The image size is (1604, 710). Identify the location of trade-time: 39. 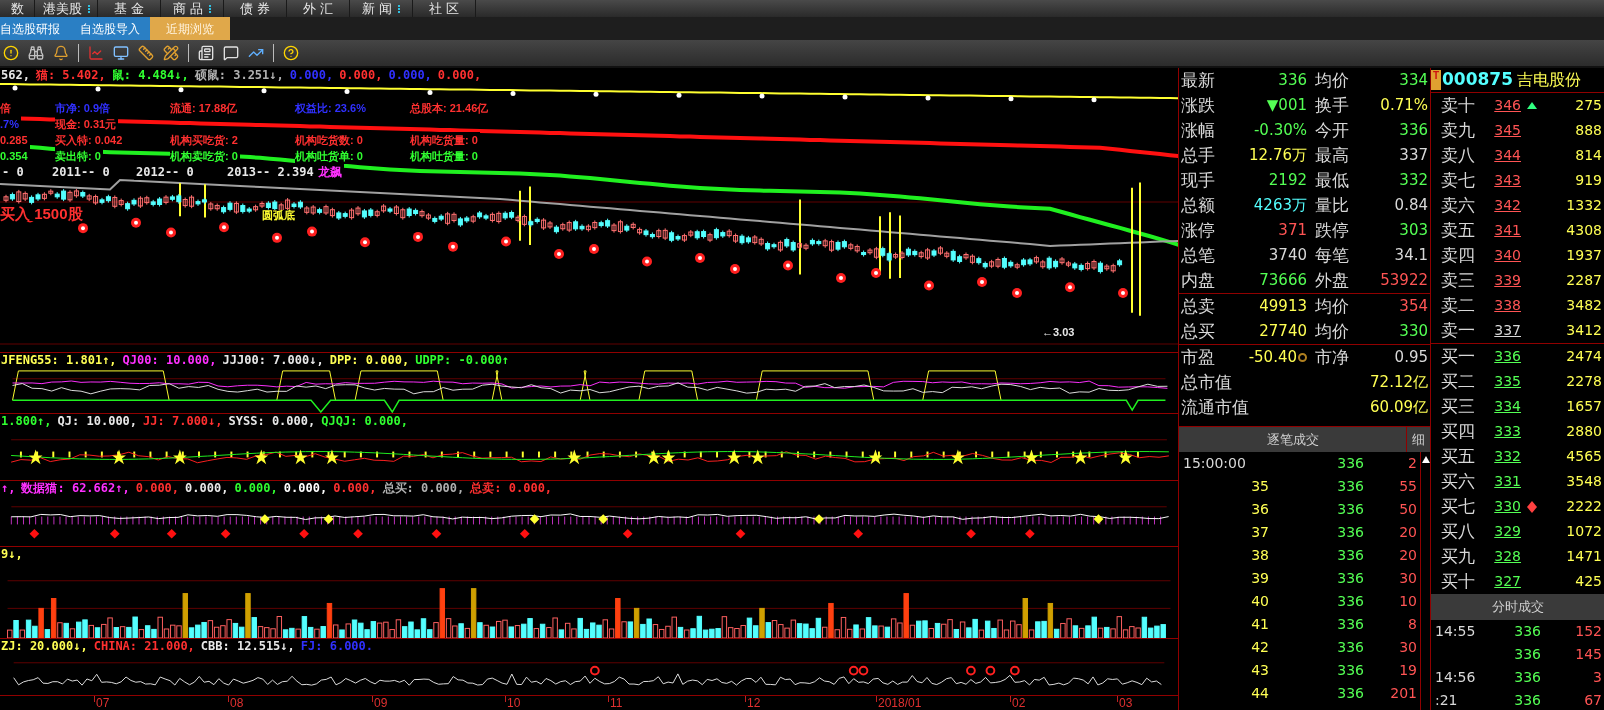
(1260, 578).